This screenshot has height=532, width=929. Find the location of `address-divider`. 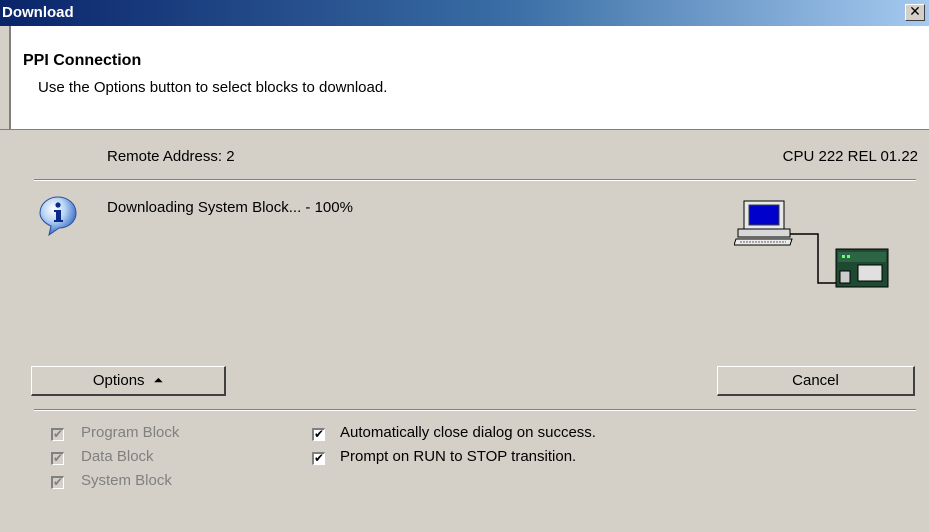

address-divider is located at coordinates (475, 180).